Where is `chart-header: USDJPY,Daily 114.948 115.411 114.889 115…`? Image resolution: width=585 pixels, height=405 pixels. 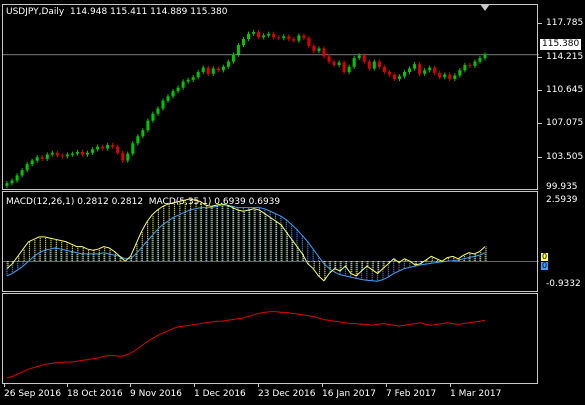 chart-header: USDJPY,Daily 114.948 115.411 114.889 115… is located at coordinates (116, 12).